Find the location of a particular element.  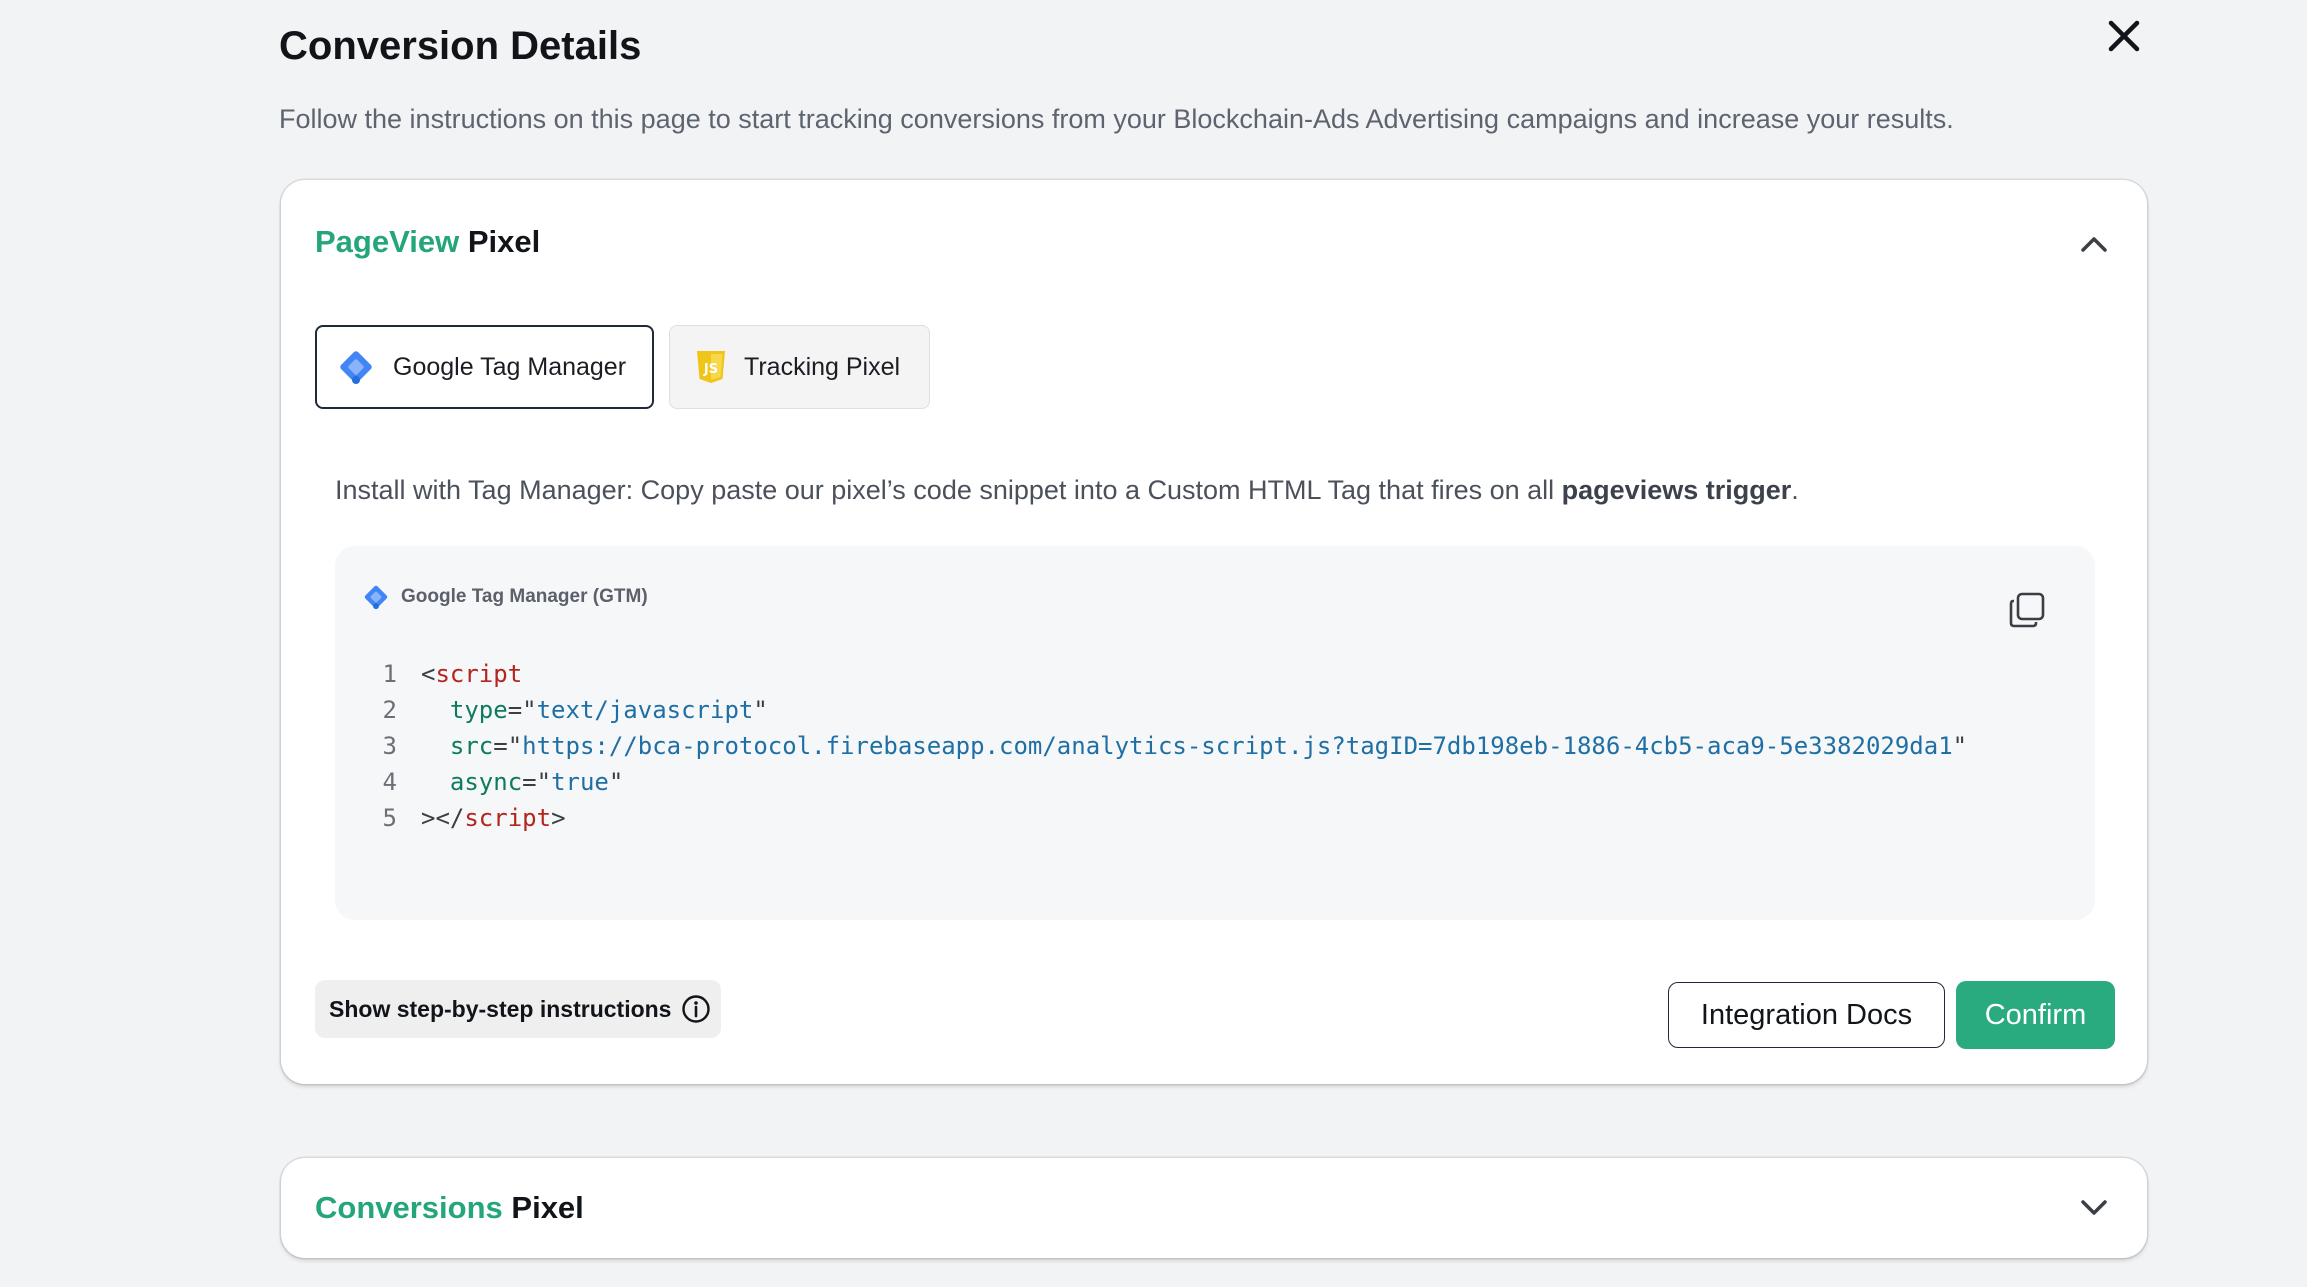

code-box-header: Google Tag Manager (GTM) is located at coordinates (504, 597).